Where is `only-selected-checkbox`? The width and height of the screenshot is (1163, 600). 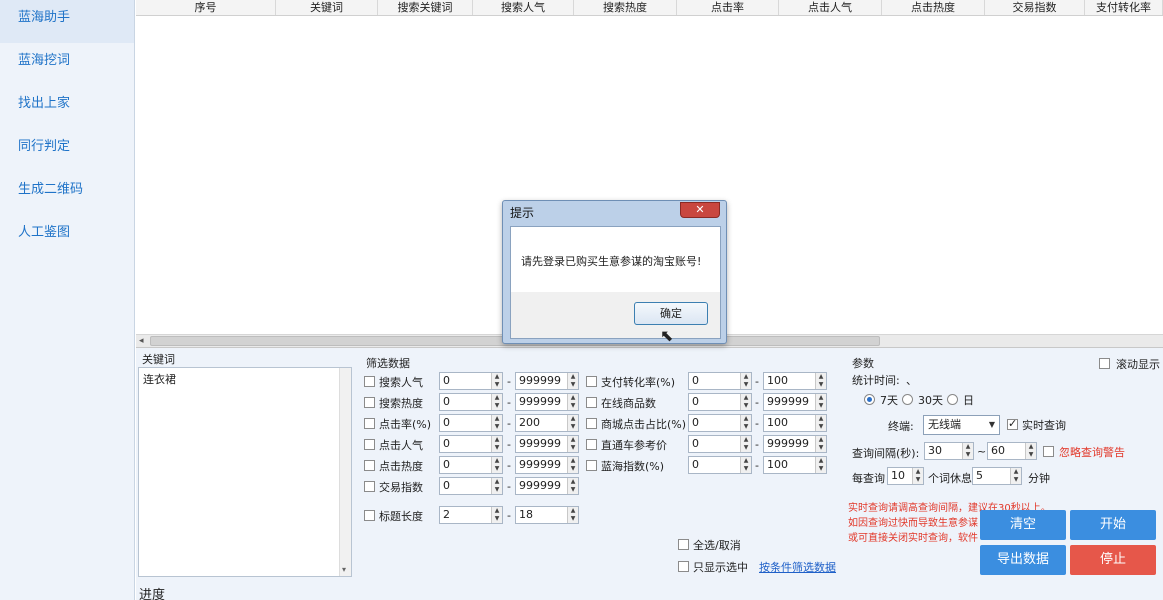
only-selected-checkbox is located at coordinates (683, 566).